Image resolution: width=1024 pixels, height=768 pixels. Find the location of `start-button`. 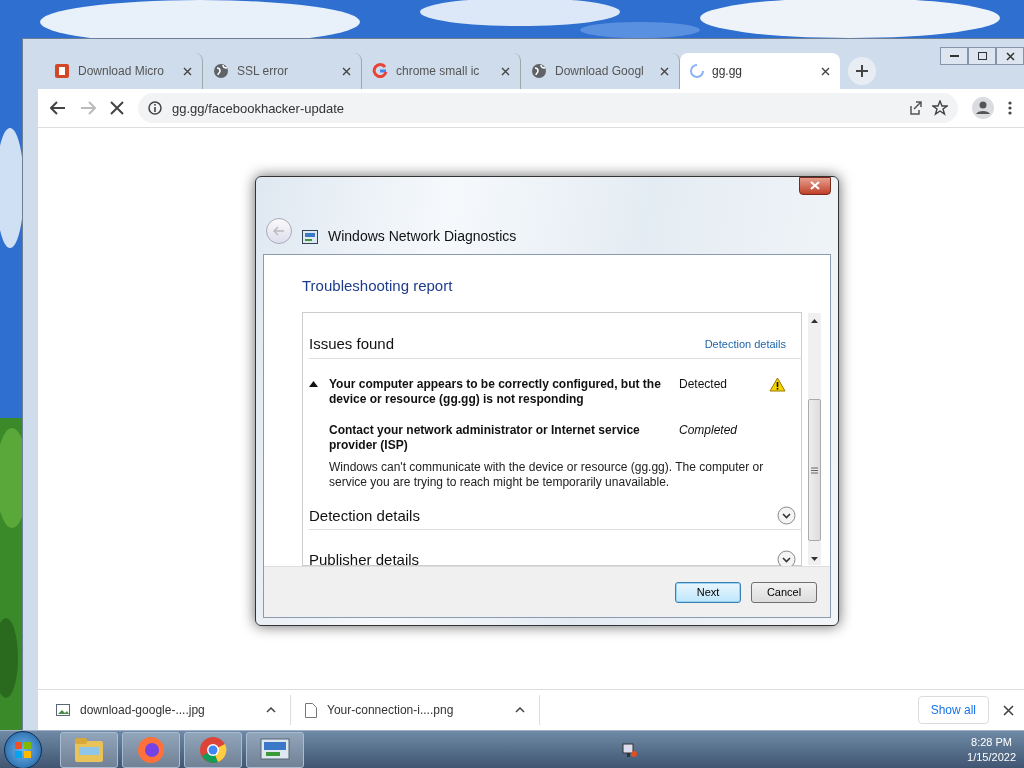

start-button is located at coordinates (23, 749).